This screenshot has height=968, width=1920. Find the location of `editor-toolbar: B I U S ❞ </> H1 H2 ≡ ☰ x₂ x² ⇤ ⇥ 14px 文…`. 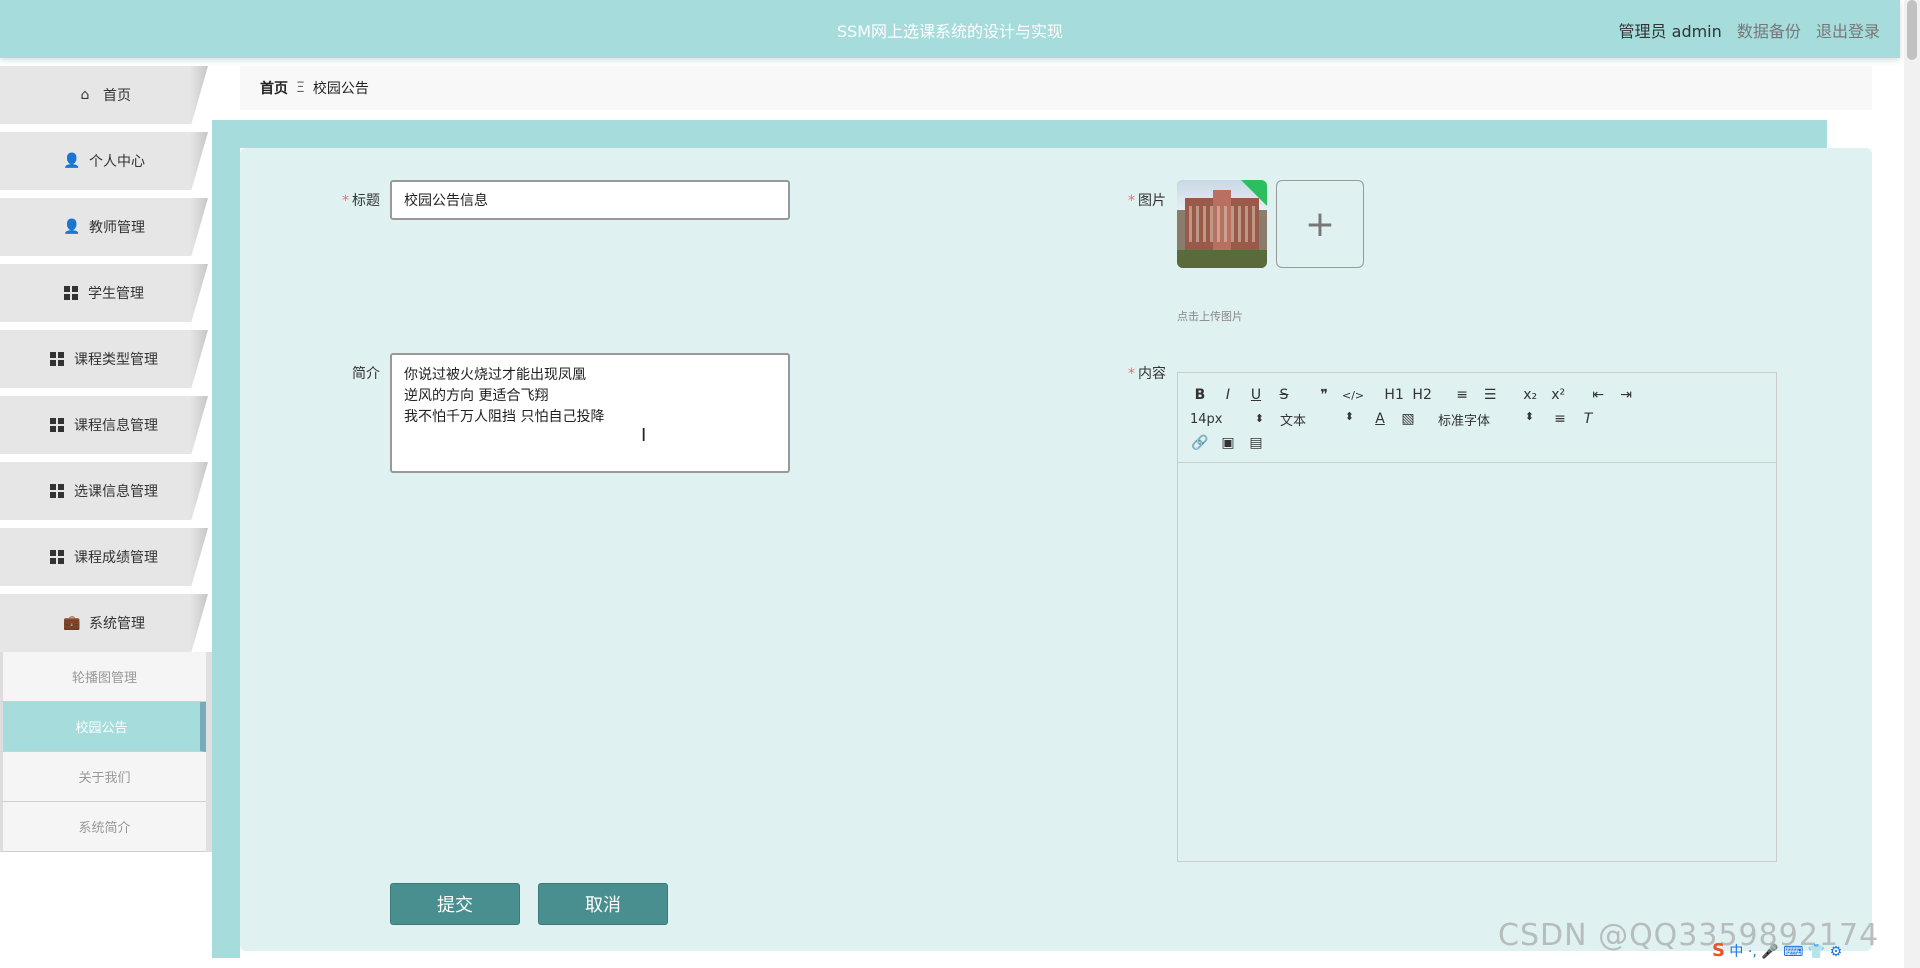

editor-toolbar: B I U S ❞ </> H1 H2 ≡ ☰ x₂ x² ⇤ ⇥ 14px 文… is located at coordinates (1477, 418).